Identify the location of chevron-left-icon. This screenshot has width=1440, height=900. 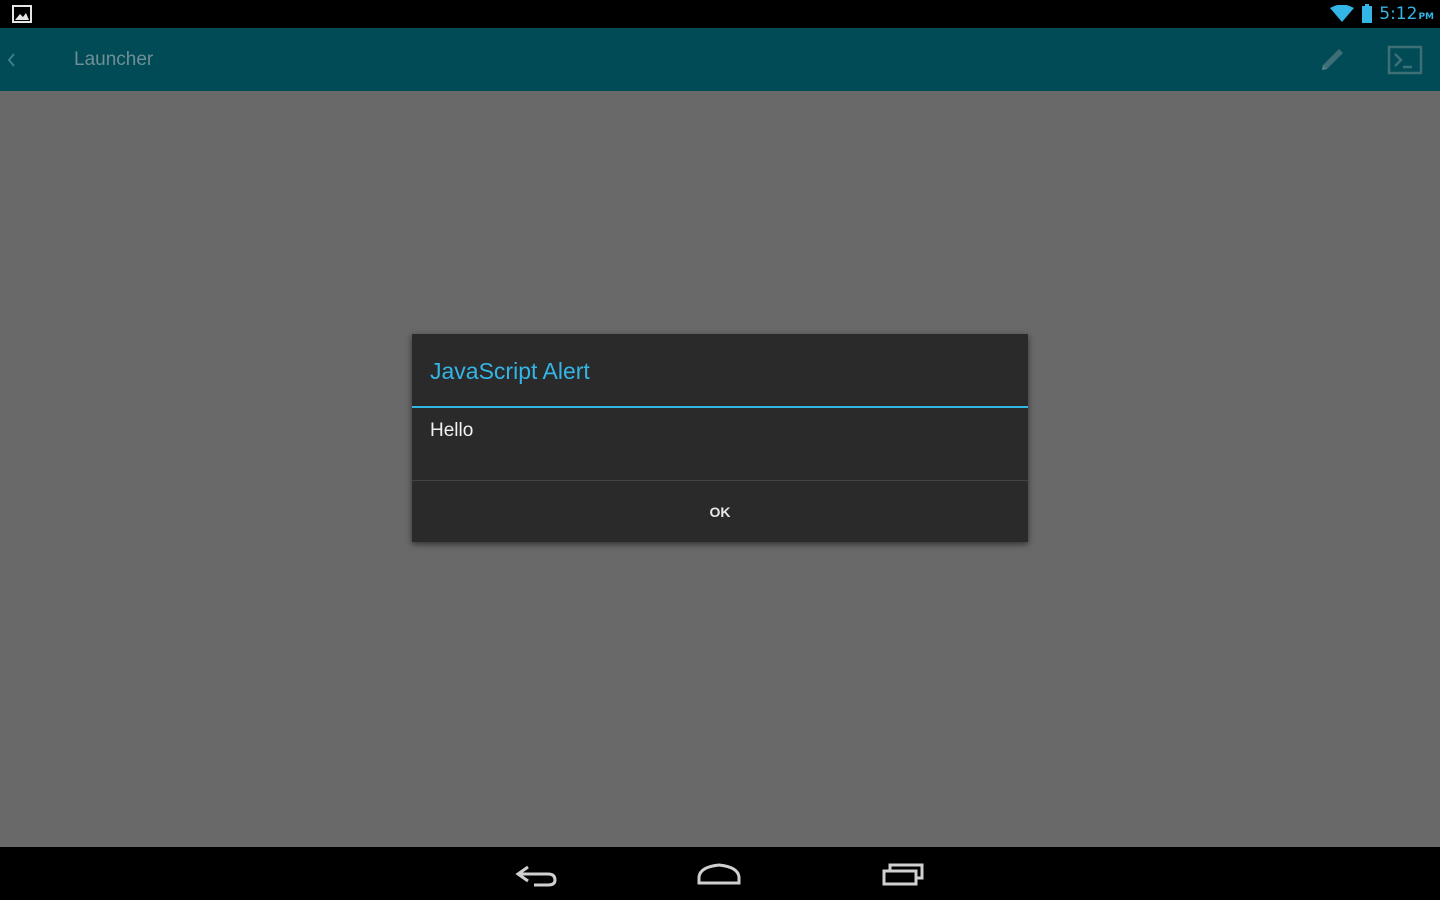
(11, 60).